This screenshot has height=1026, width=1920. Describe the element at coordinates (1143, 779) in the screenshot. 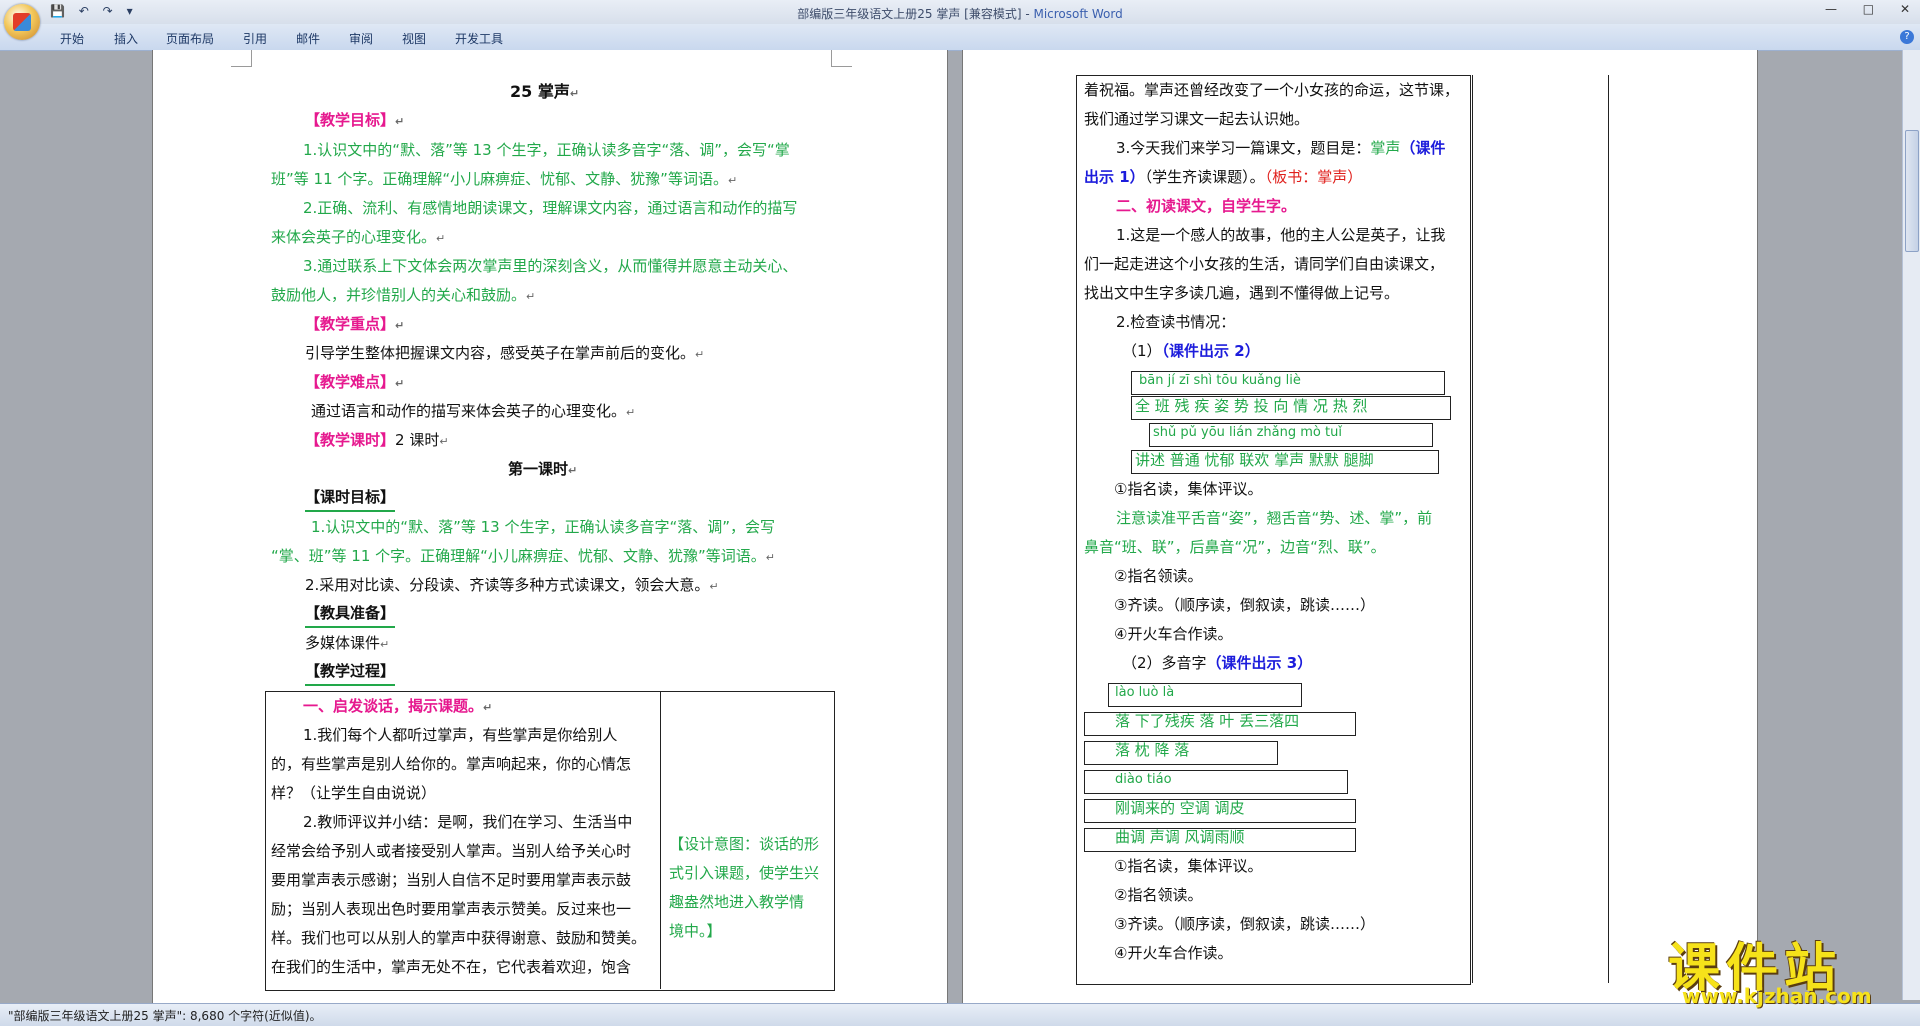

I see `pinyin-line: diào tiáo` at that location.